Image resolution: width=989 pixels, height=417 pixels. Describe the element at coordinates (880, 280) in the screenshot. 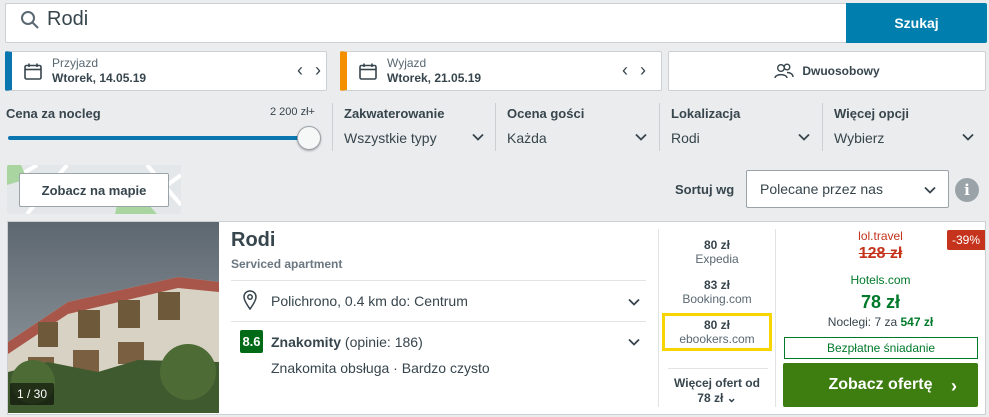

I see `best-deal-site: Hotels.com` at that location.